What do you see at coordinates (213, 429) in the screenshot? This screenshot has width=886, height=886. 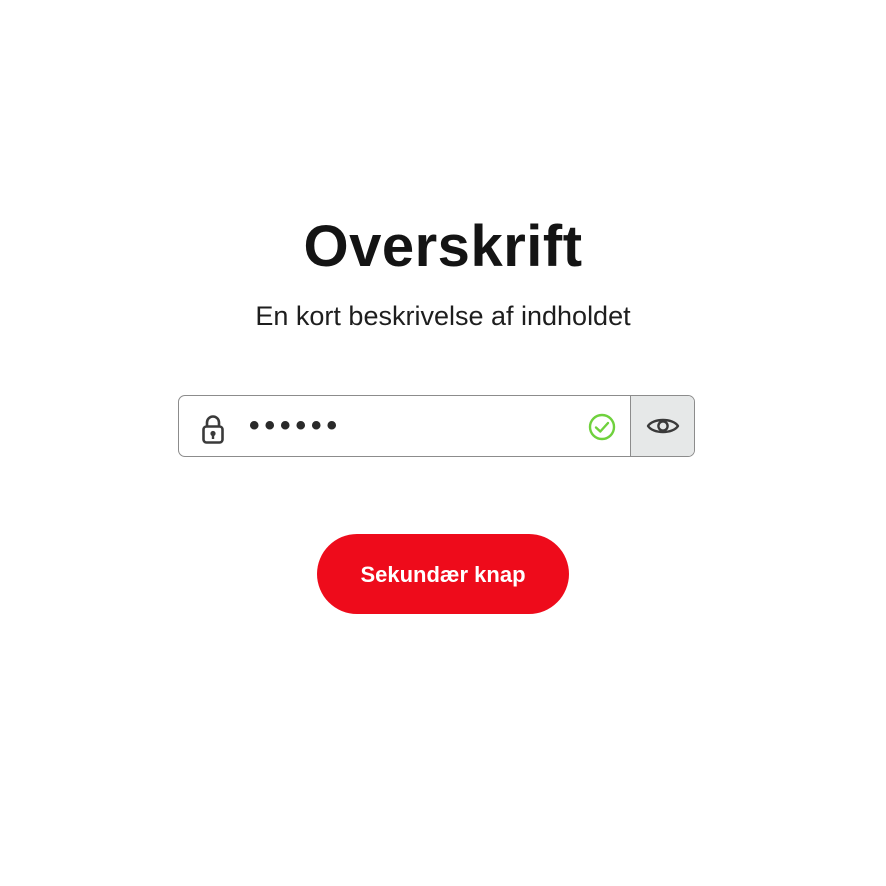 I see `lock-icon` at bounding box center [213, 429].